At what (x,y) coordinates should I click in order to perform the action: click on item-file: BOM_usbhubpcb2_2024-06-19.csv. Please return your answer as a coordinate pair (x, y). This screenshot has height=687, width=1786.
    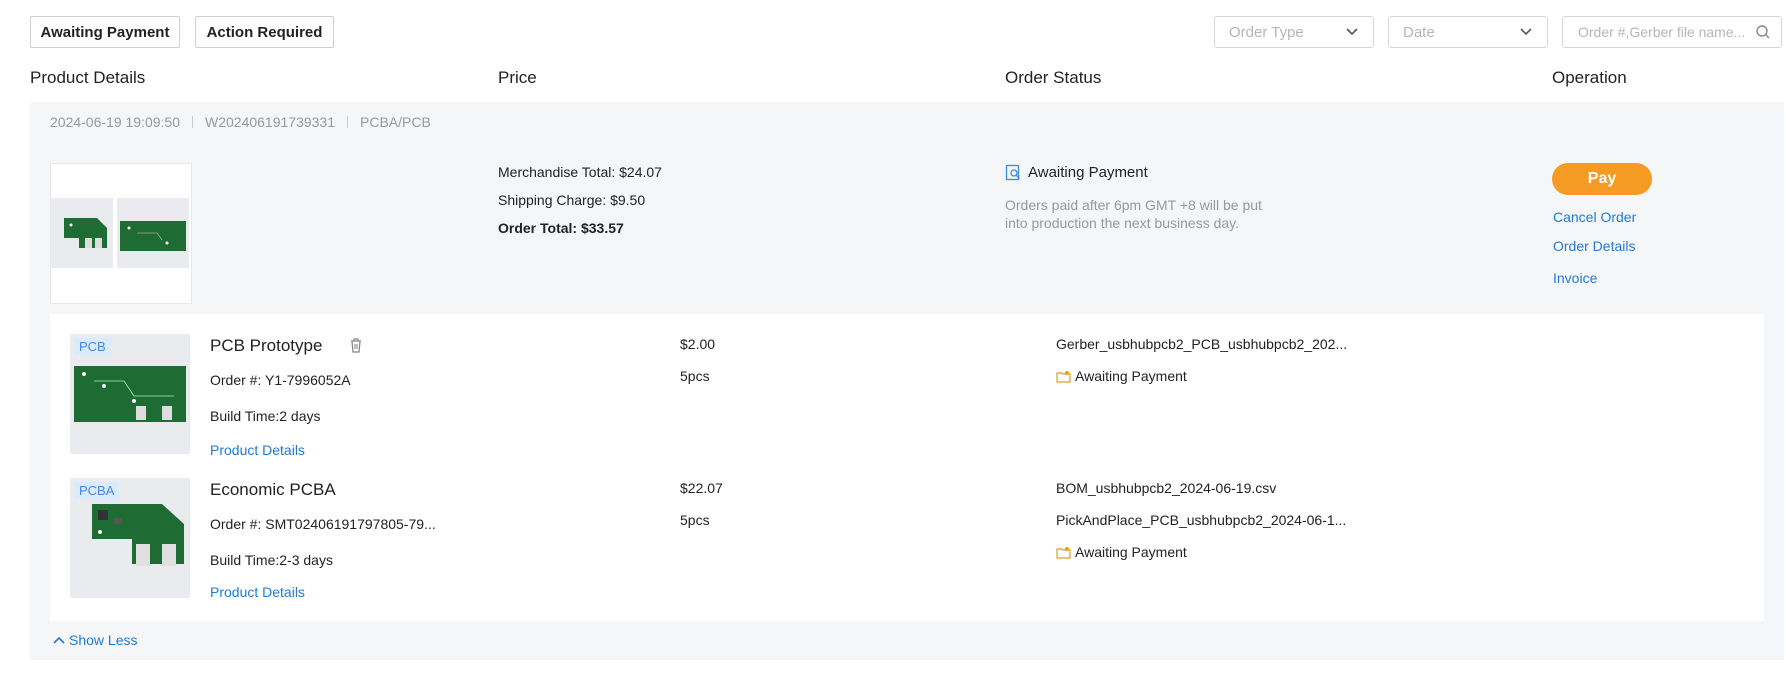
    Looking at the image, I should click on (1166, 488).